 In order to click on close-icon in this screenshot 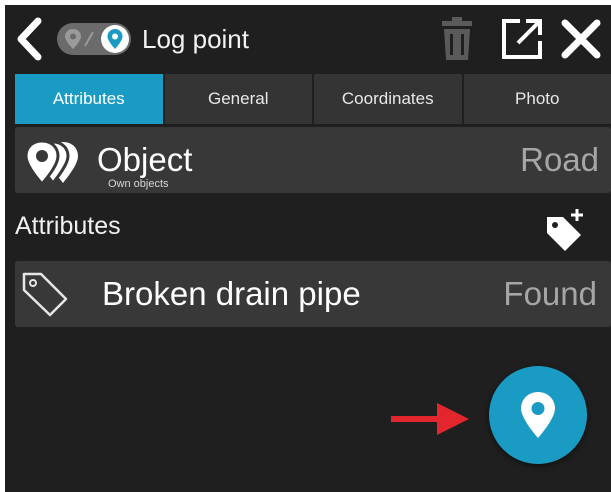, I will do `click(581, 39)`.